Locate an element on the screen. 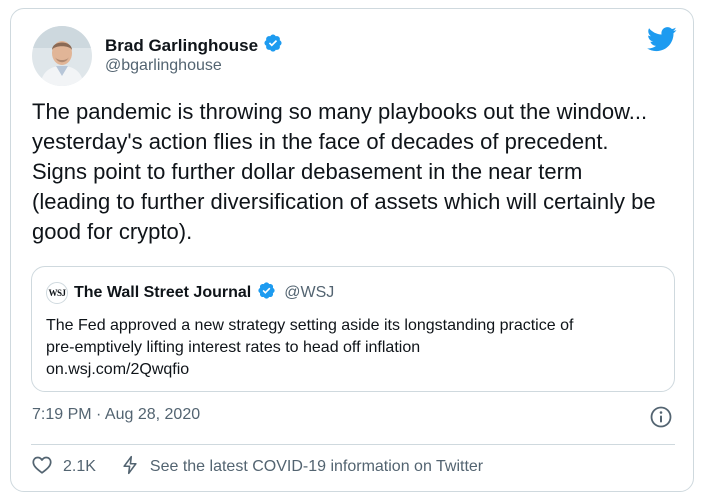  quoted-link: on.wsj.com/2Qwqfio is located at coordinates (356, 370).